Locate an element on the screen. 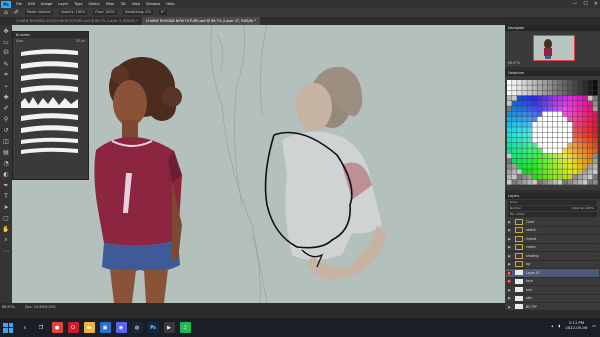 The image size is (600, 337). close-button: ✕ is located at coordinates (596, 4).